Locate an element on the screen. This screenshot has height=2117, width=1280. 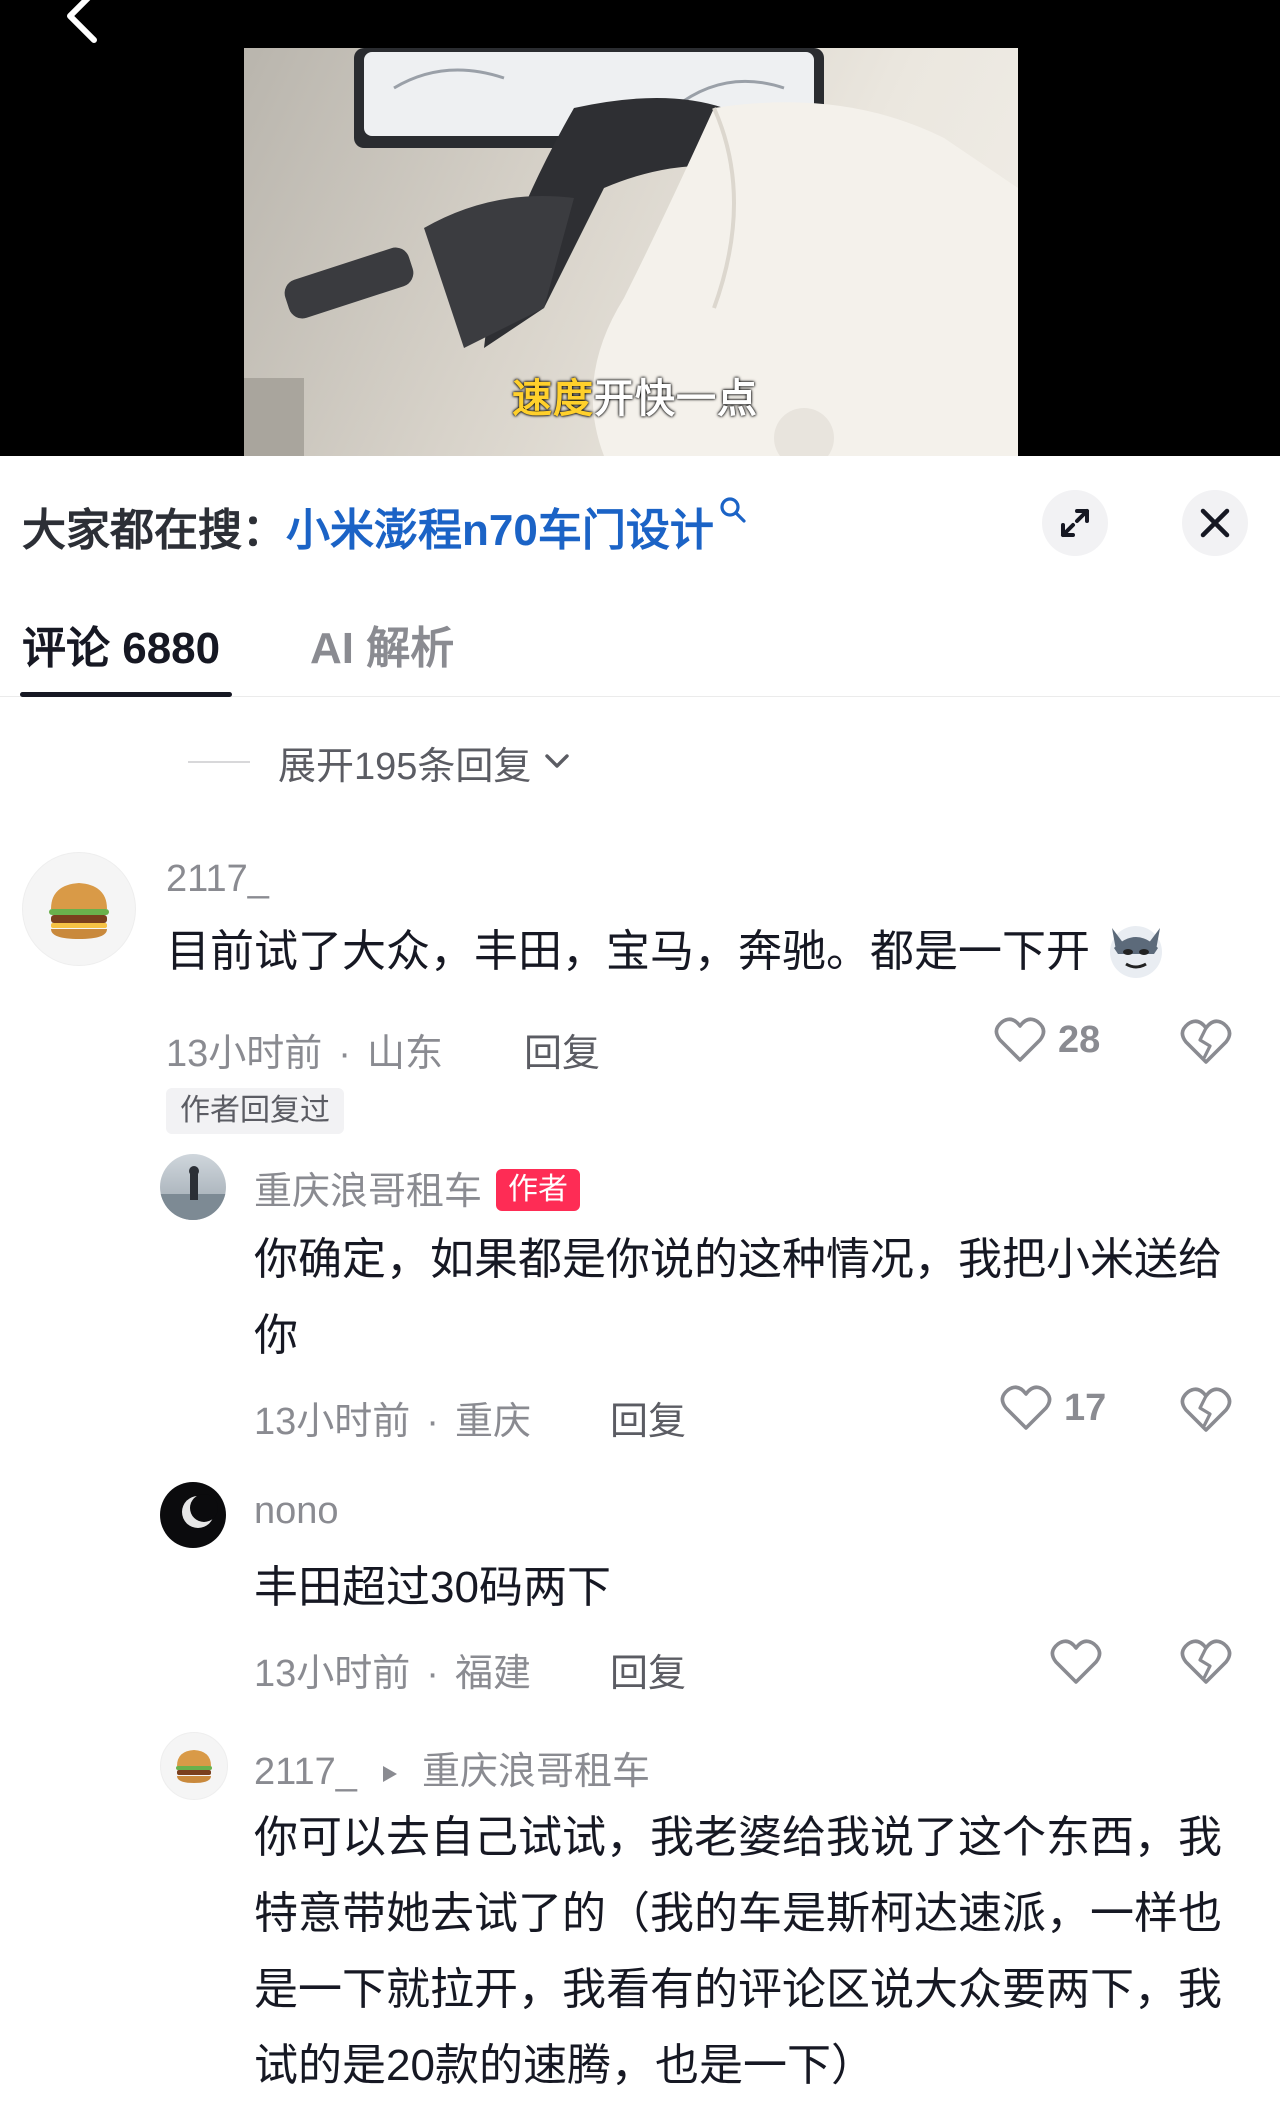
search-icon is located at coordinates (733, 510).